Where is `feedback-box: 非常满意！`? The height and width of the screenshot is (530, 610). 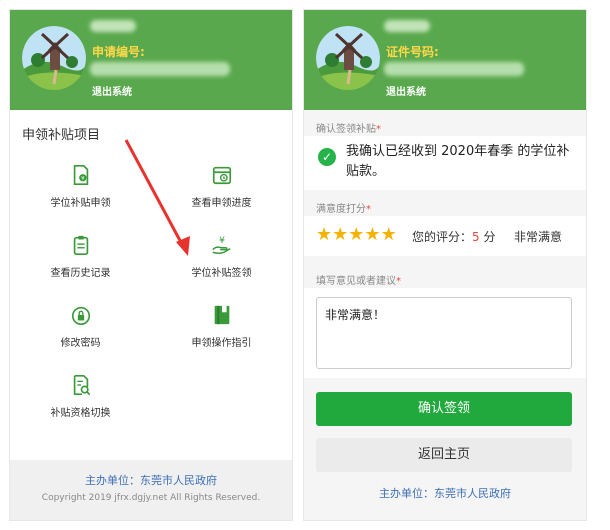 feedback-box: 非常满意！ is located at coordinates (445, 333).